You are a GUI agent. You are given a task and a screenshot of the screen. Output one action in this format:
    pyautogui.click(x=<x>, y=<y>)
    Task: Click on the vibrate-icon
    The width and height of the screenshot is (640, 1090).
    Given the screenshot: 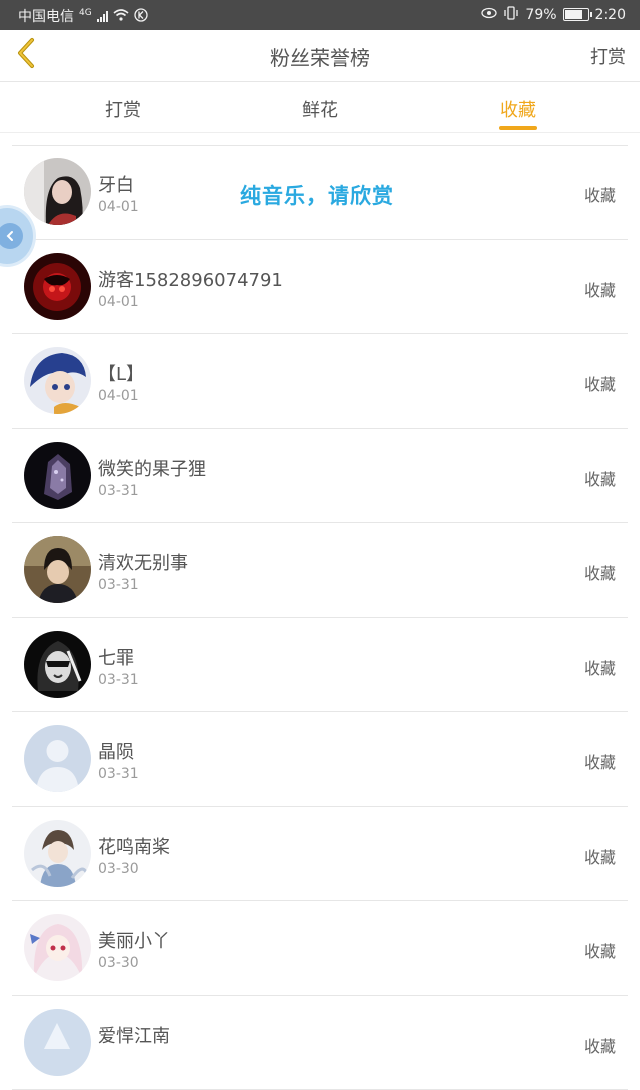 What is the action you would take?
    pyautogui.click(x=511, y=14)
    